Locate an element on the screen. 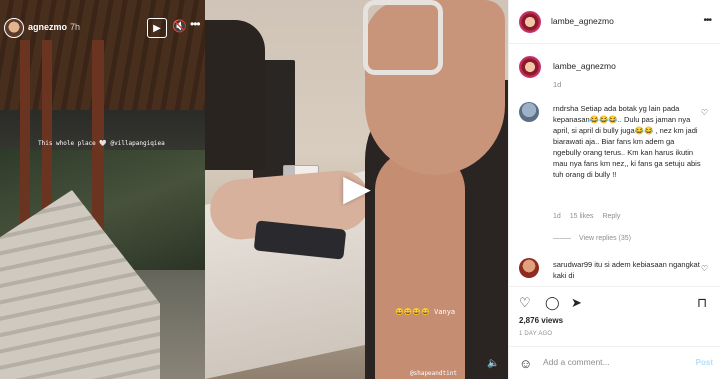 The height and width of the screenshot is (379, 720). view-replies-label: View replies (35) is located at coordinates (605, 238).